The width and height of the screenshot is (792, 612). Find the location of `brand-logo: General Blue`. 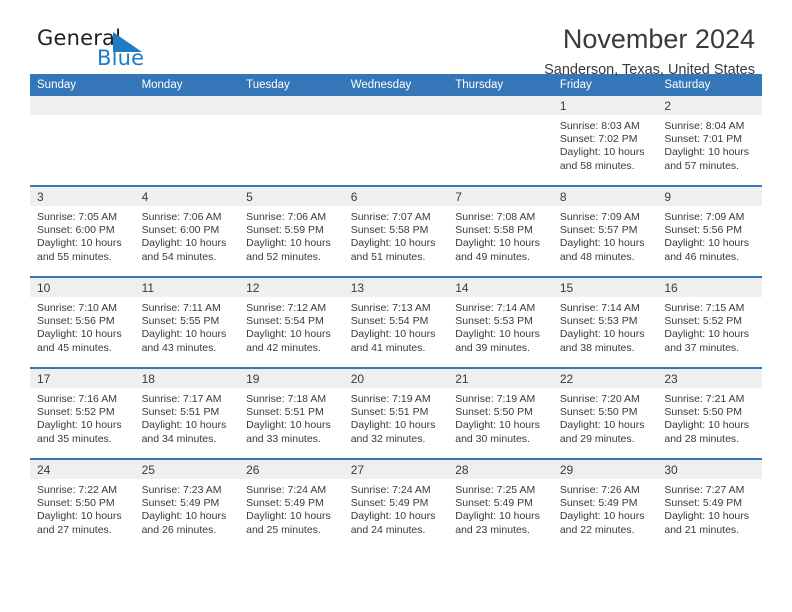

brand-logo: General Blue is located at coordinates (127, 51).